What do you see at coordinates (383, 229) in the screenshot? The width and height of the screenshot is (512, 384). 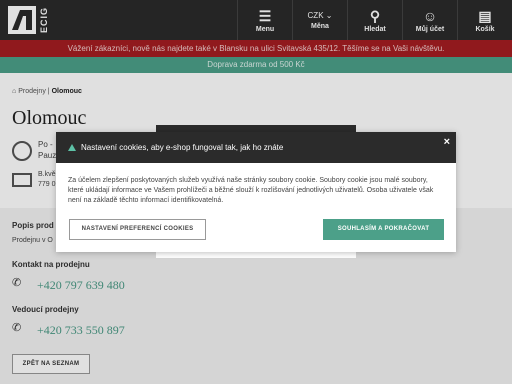 I see `cookie-accept-button: SOUHLASÍM A POKRAČOVAT` at bounding box center [383, 229].